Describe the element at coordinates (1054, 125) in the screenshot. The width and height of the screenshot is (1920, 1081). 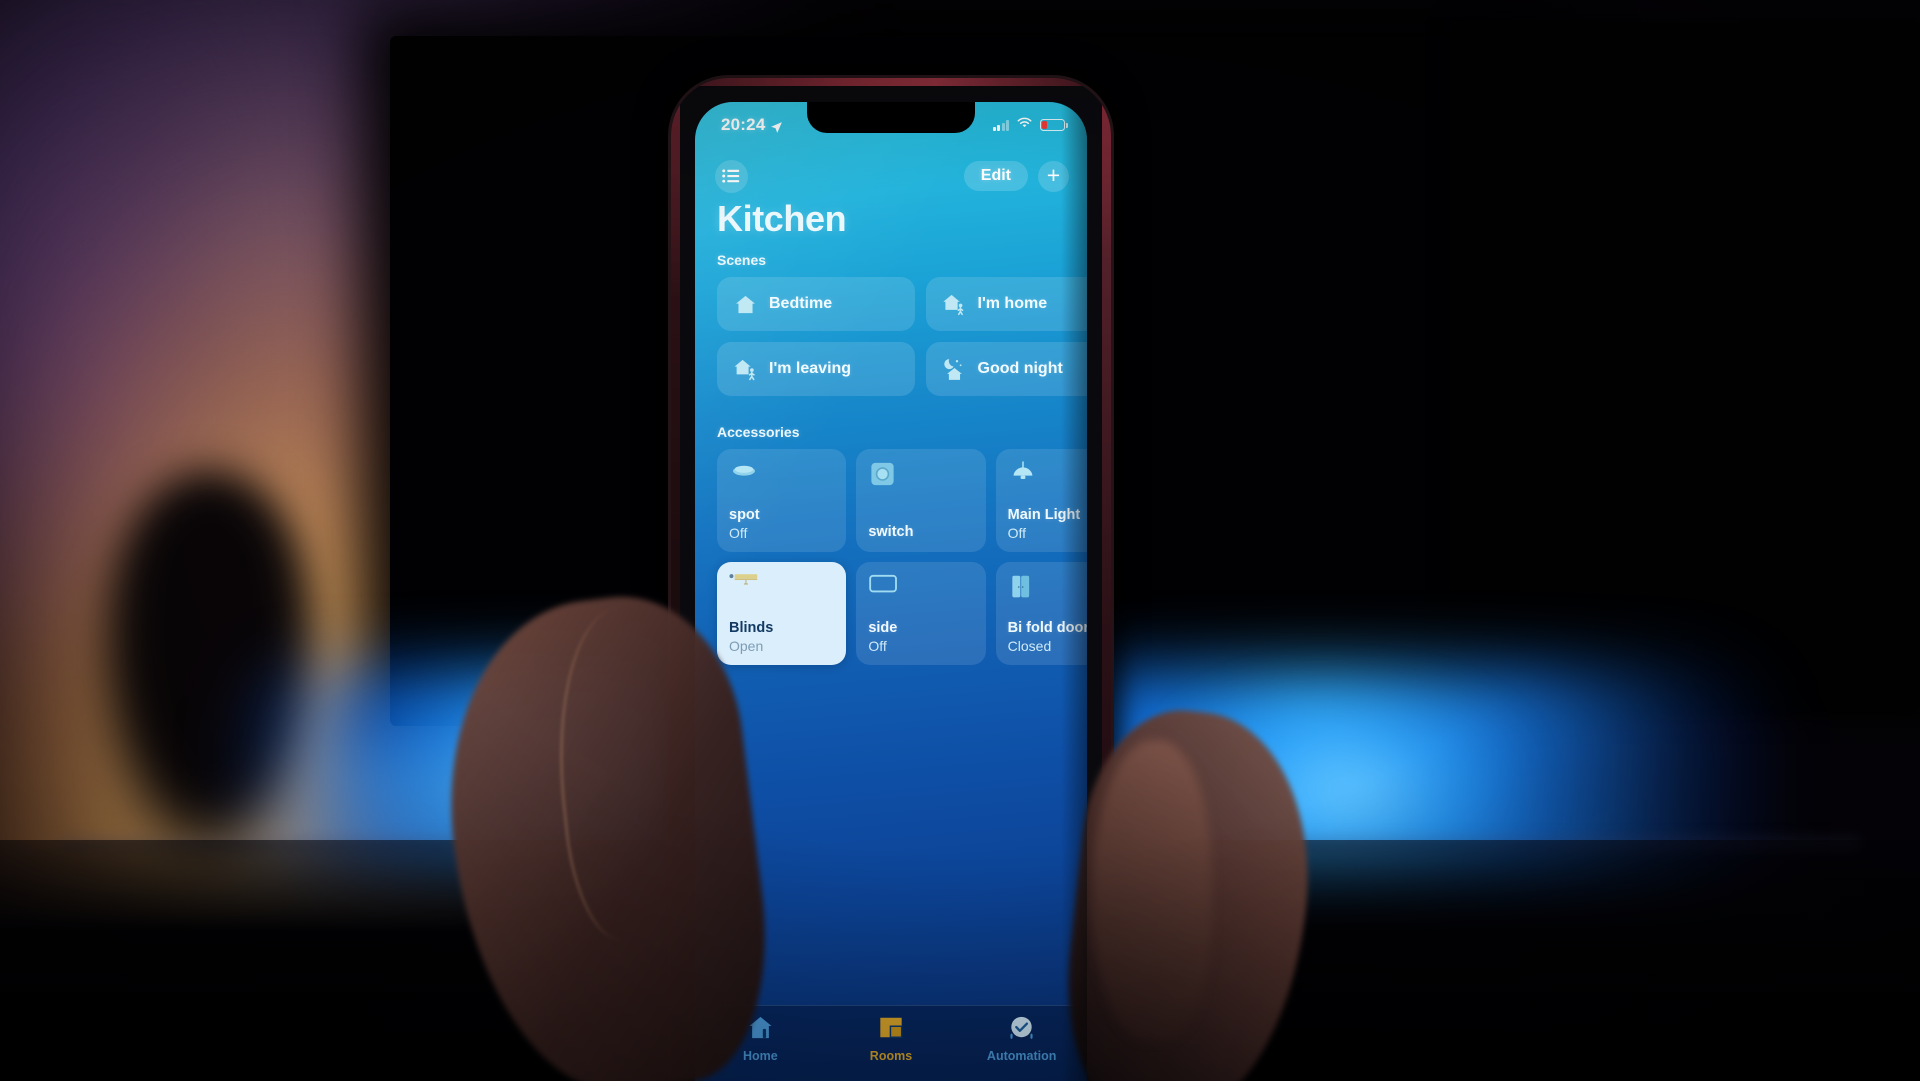
I see `battery-low-icon` at that location.